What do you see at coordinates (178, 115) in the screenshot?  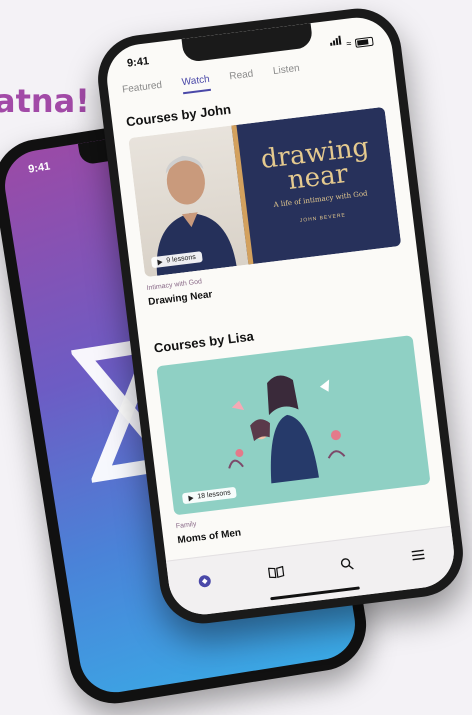 I see `section-title-john: Courses by John` at bounding box center [178, 115].